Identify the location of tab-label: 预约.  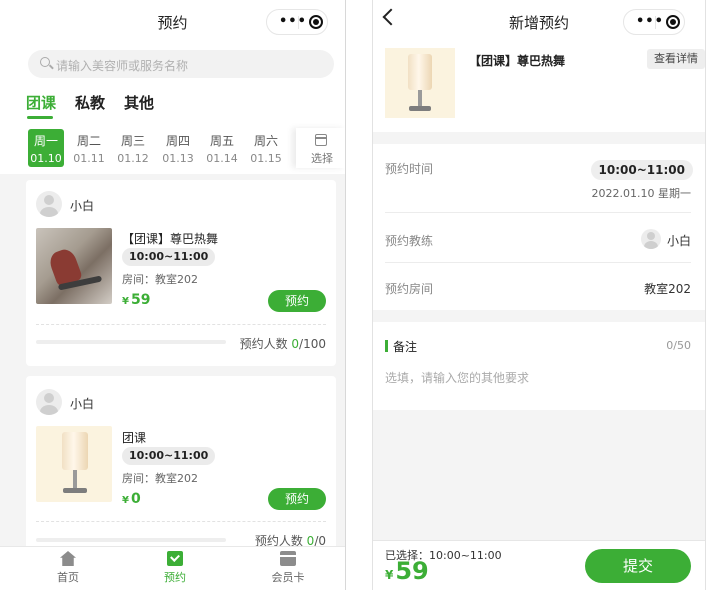
(175, 577).